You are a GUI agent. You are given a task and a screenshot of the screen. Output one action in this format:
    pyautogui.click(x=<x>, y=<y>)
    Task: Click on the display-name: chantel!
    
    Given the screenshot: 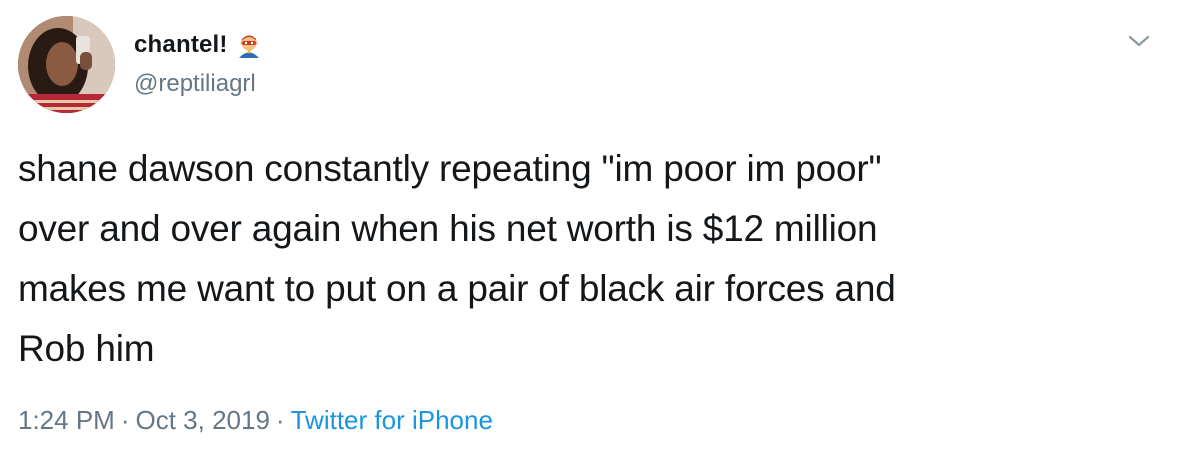 What is the action you would take?
    pyautogui.click(x=181, y=45)
    